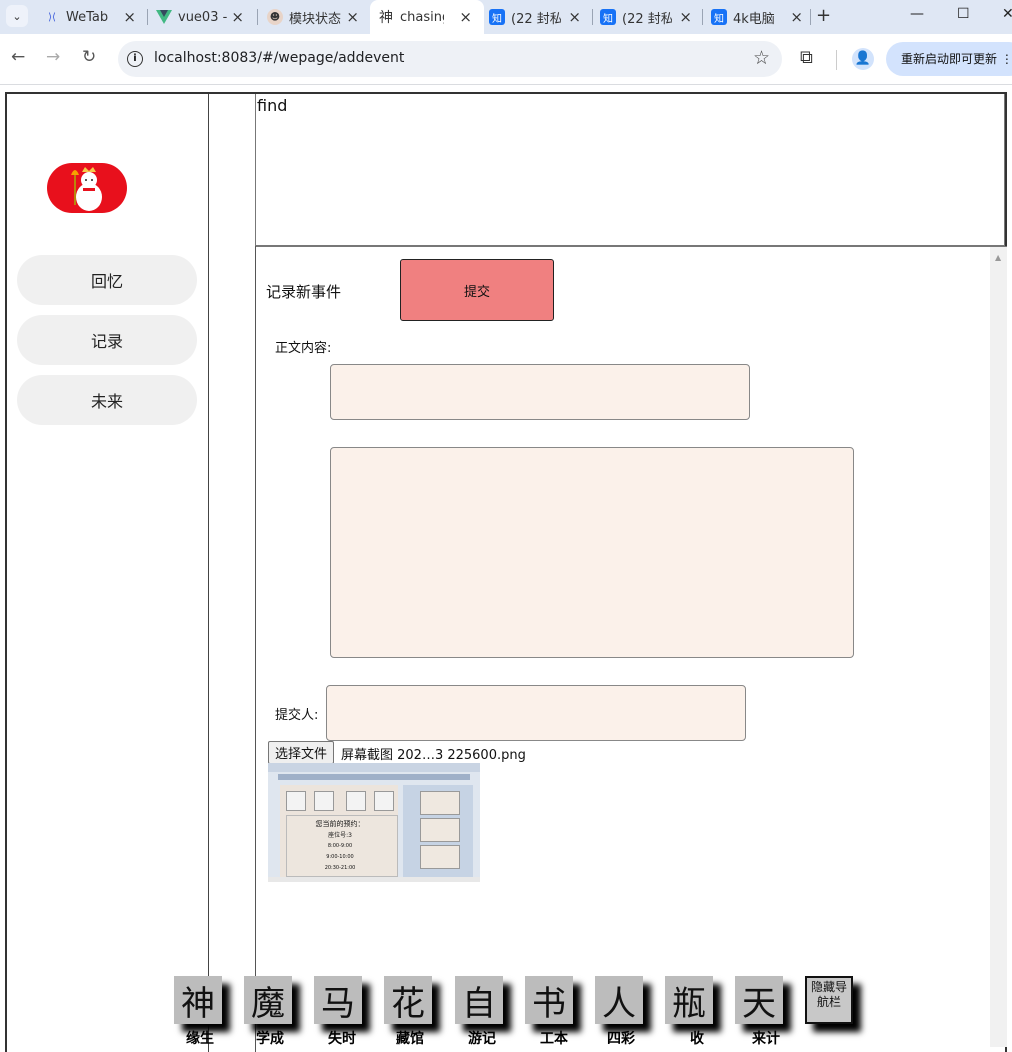 This screenshot has height=1052, width=1012. I want to click on sky-glyph-icon: 天, so click(759, 1003).